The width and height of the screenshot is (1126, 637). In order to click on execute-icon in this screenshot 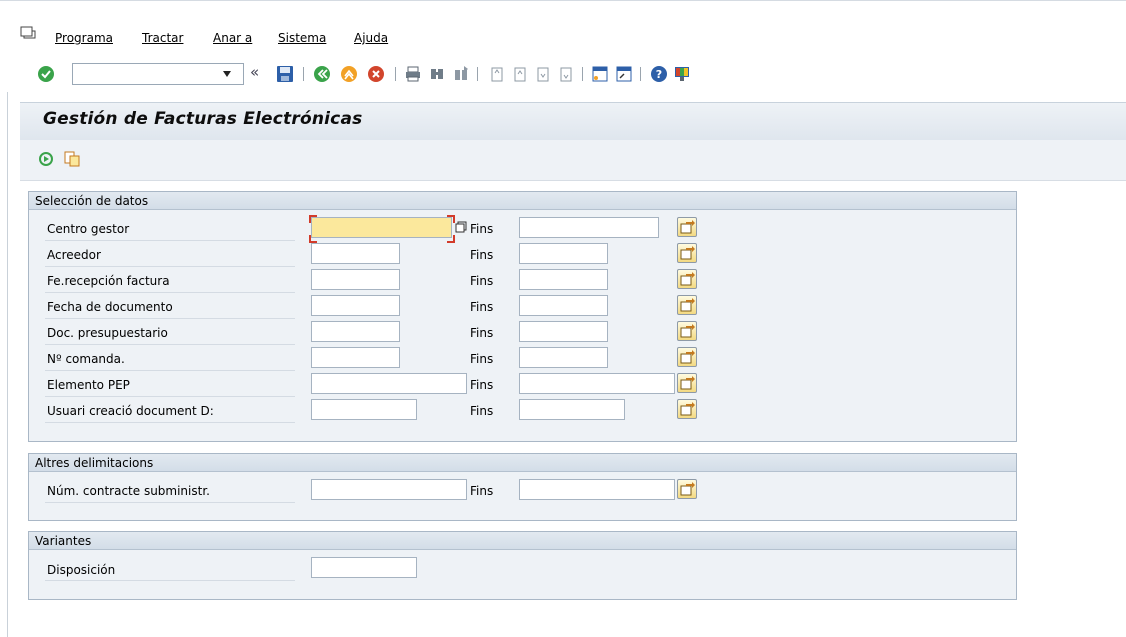, I will do `click(47, 159)`.